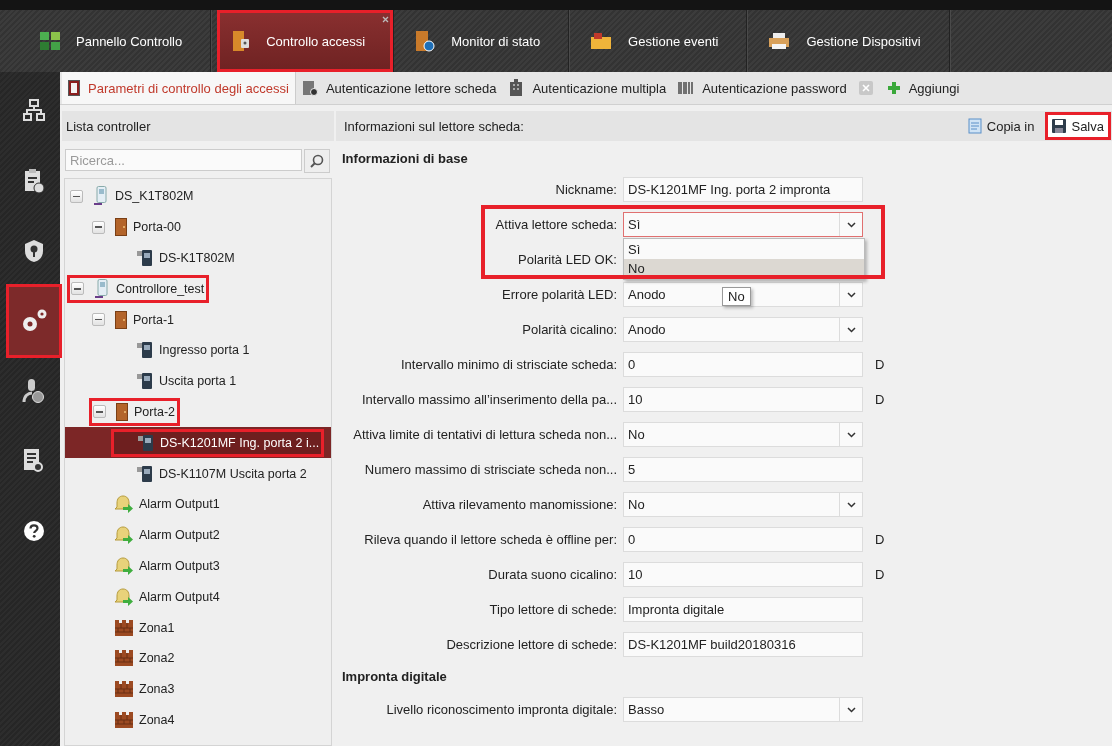  What do you see at coordinates (775, 88) in the screenshot?
I see `tab: Autenticazione password` at bounding box center [775, 88].